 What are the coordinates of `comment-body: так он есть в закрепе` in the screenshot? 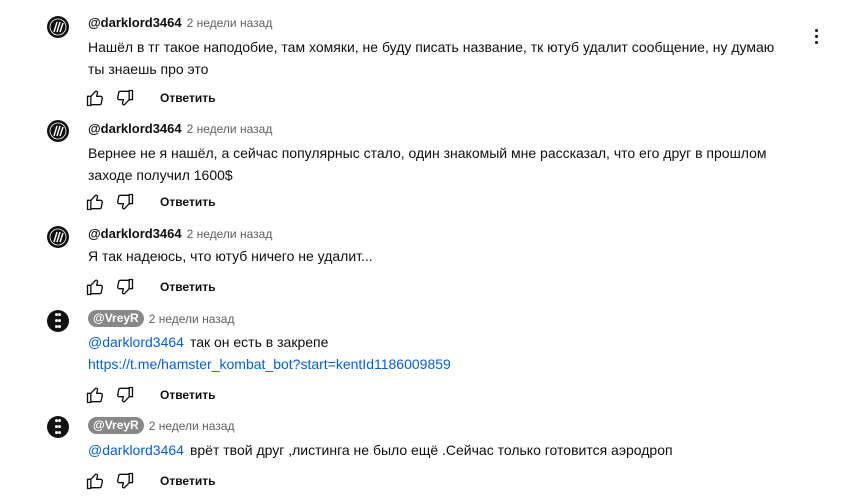 It's located at (259, 342).